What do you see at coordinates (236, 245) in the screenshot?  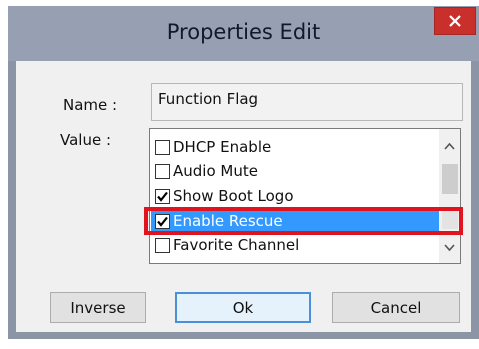 I see `checklist-item-label: Favorite Channel` at bounding box center [236, 245].